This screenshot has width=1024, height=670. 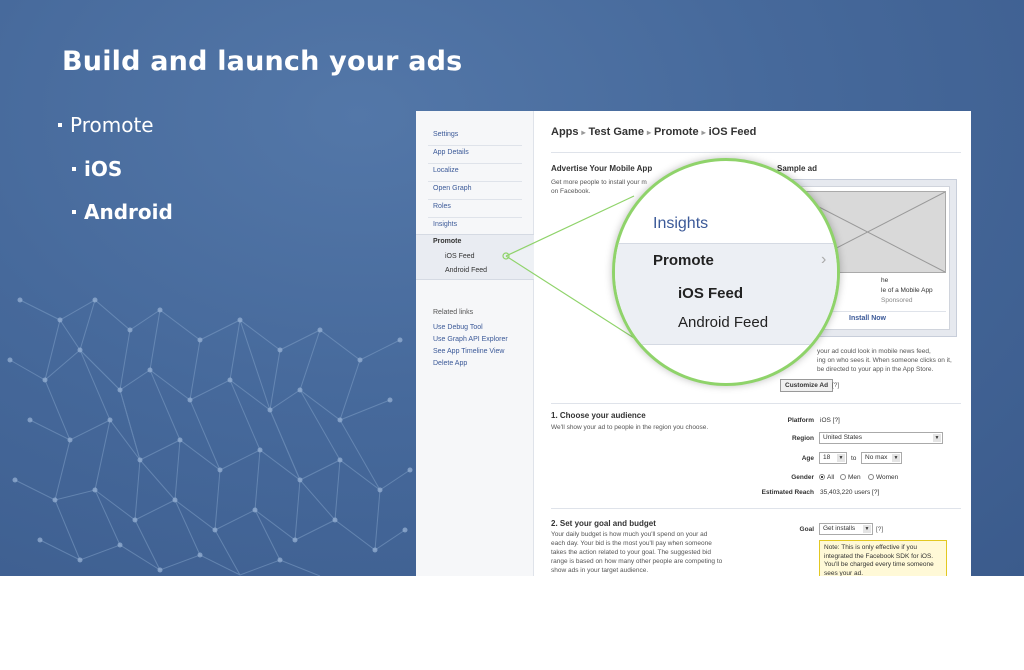 I want to click on advertise-title: Advertise Your Mobile App, so click(x=602, y=168).